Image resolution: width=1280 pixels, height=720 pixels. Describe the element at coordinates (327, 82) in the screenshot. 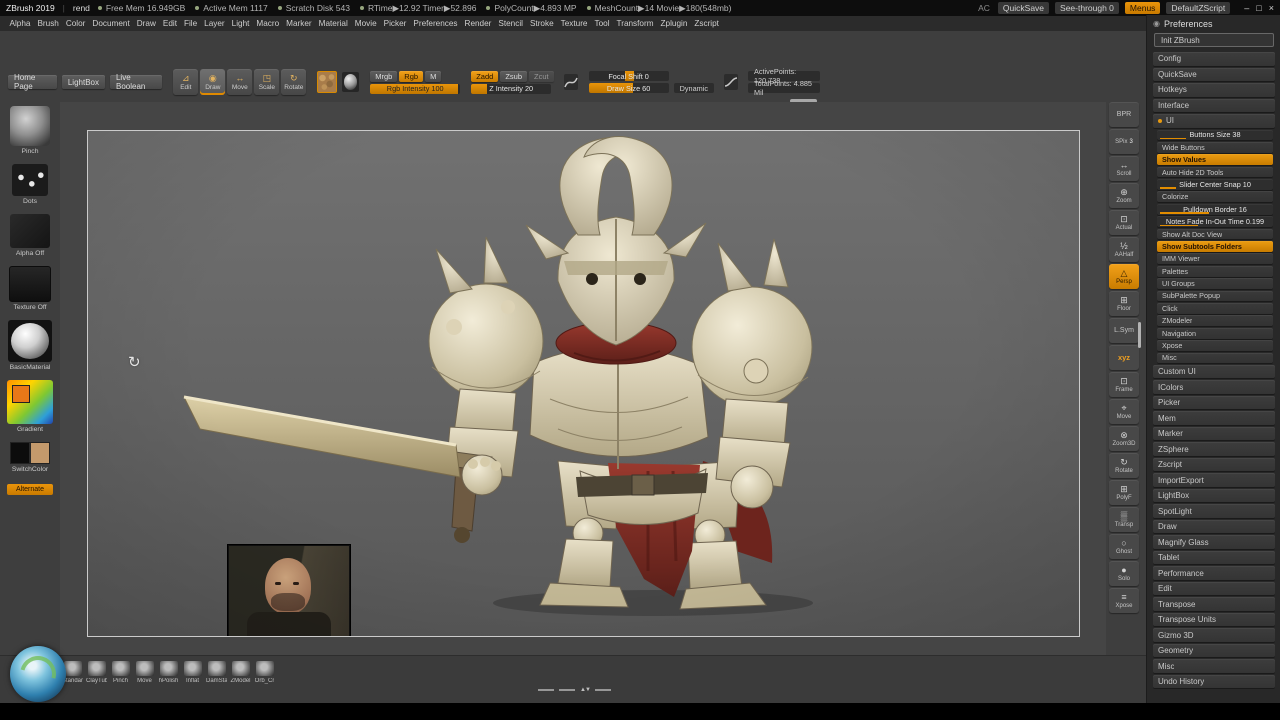

I see `brush-texture-icon` at that location.